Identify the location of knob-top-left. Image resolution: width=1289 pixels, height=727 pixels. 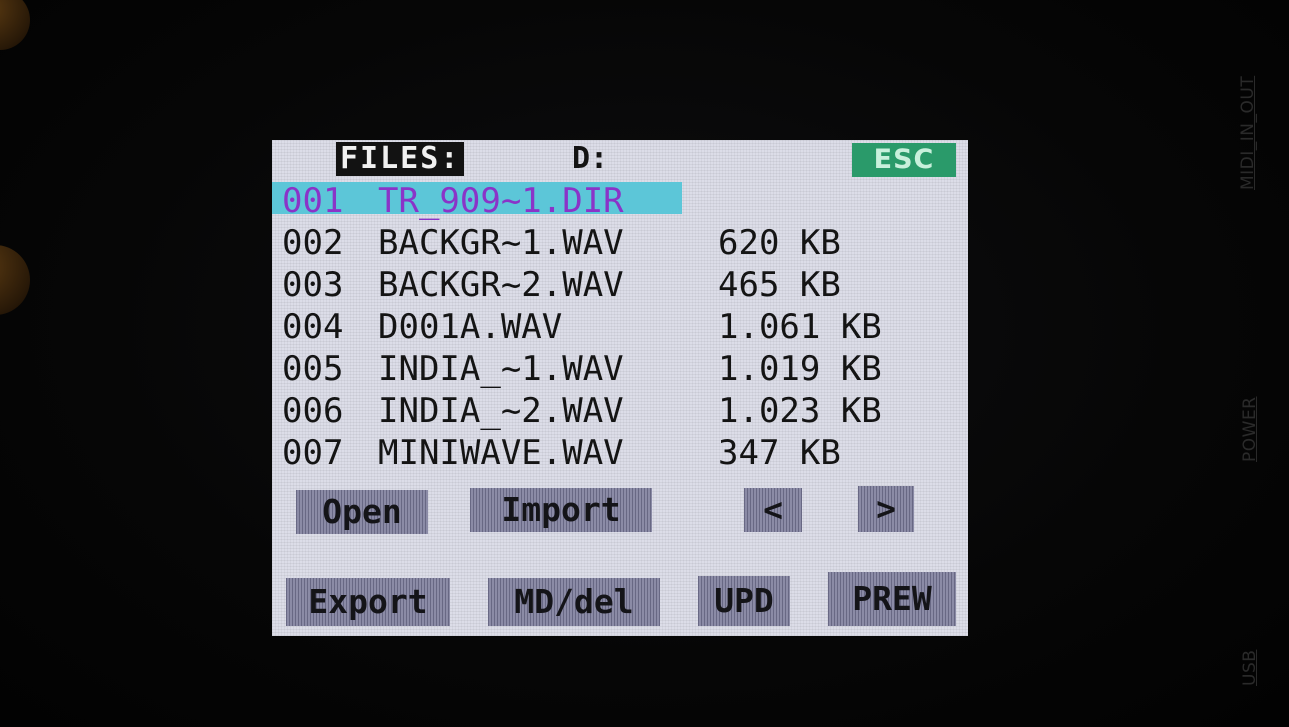
(15, 25).